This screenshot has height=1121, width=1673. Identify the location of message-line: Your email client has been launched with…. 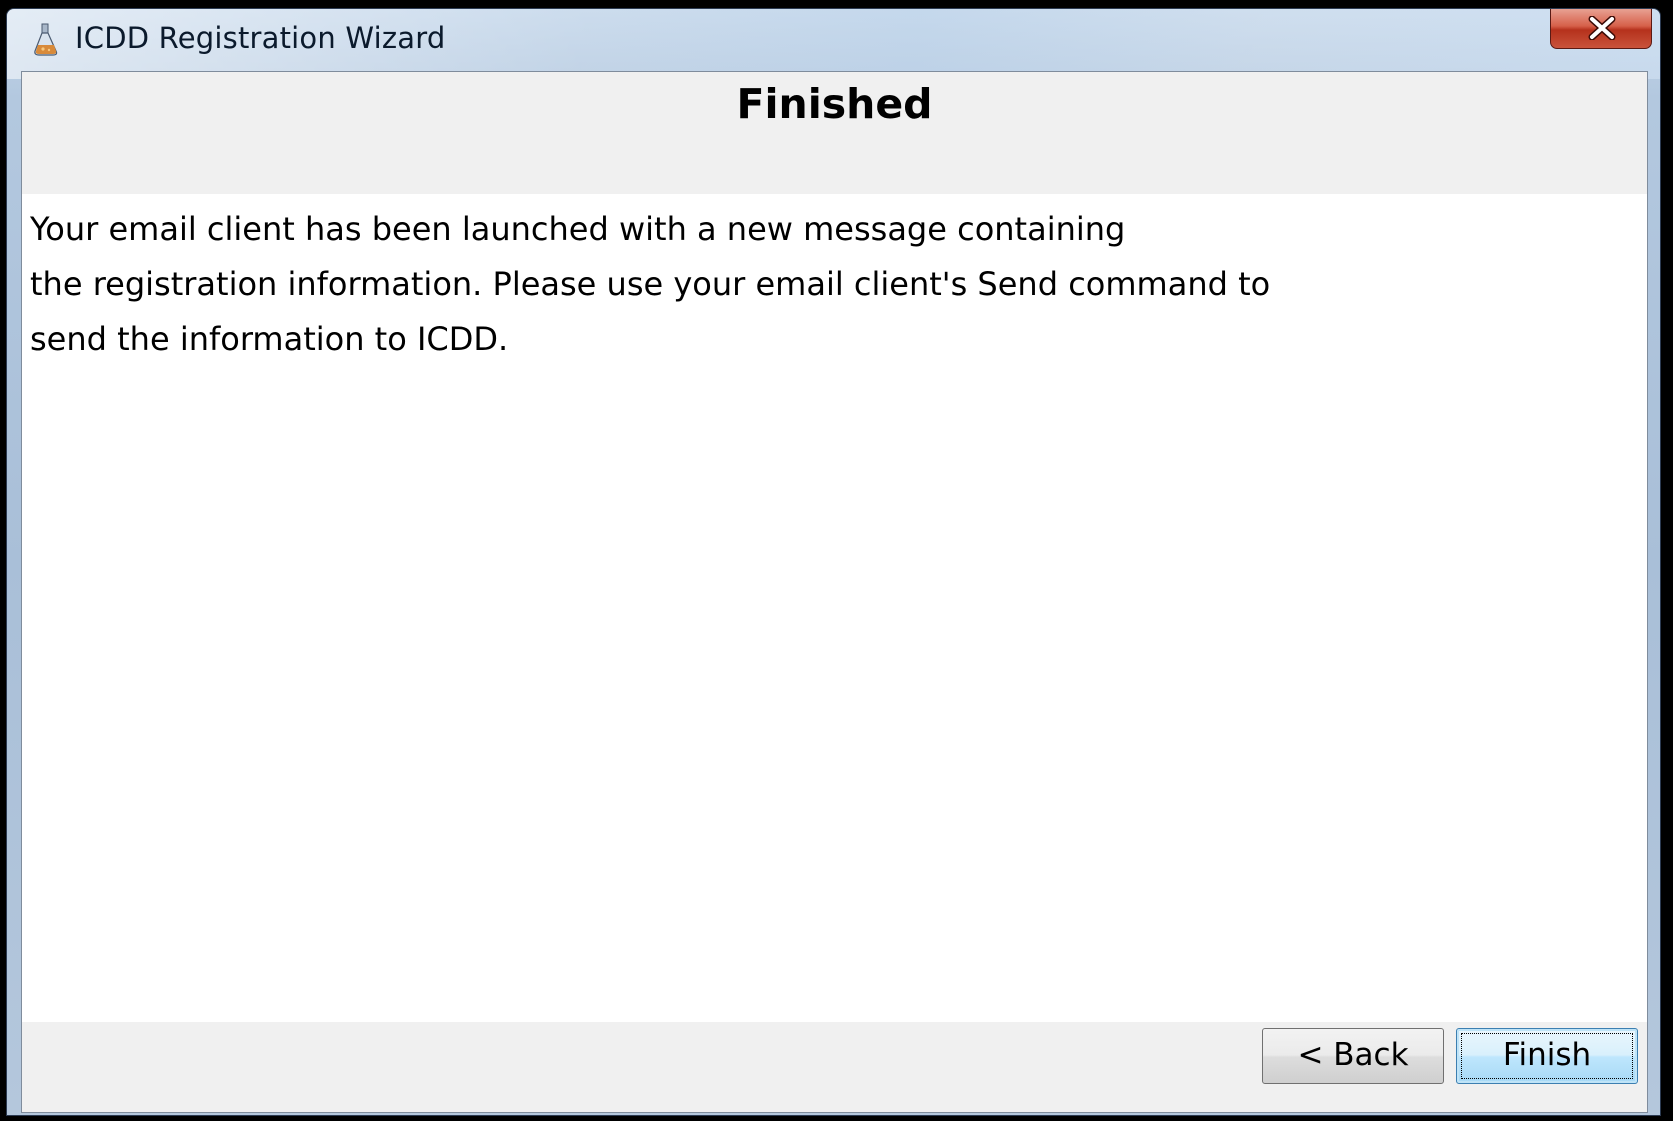
(578, 229).